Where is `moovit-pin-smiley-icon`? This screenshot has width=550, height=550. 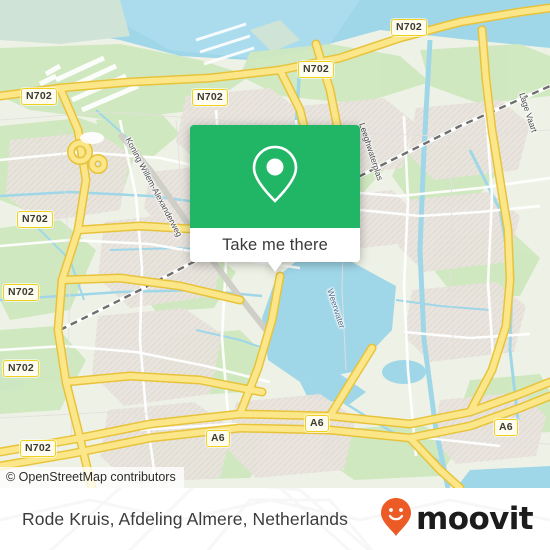 moovit-pin-smiley-icon is located at coordinates (396, 519).